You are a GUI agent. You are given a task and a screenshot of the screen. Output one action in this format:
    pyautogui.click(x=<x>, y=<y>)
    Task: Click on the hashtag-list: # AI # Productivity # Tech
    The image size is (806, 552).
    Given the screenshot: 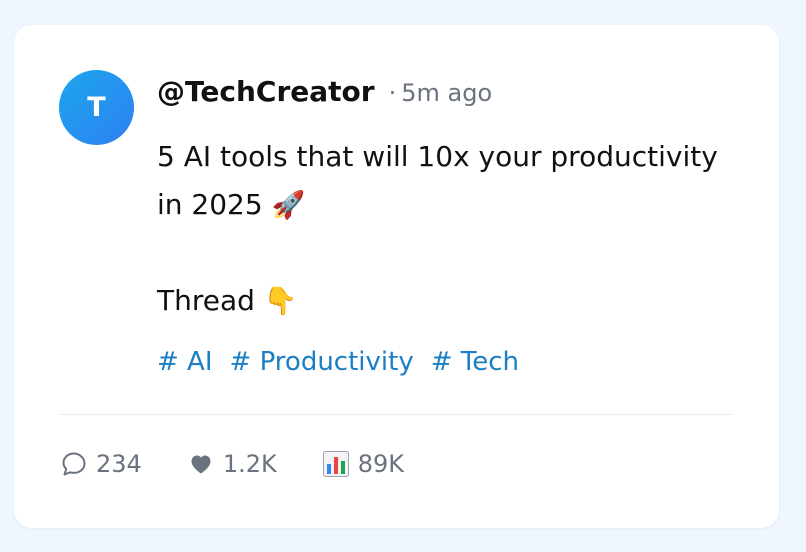 What is the action you would take?
    pyautogui.click(x=346, y=362)
    